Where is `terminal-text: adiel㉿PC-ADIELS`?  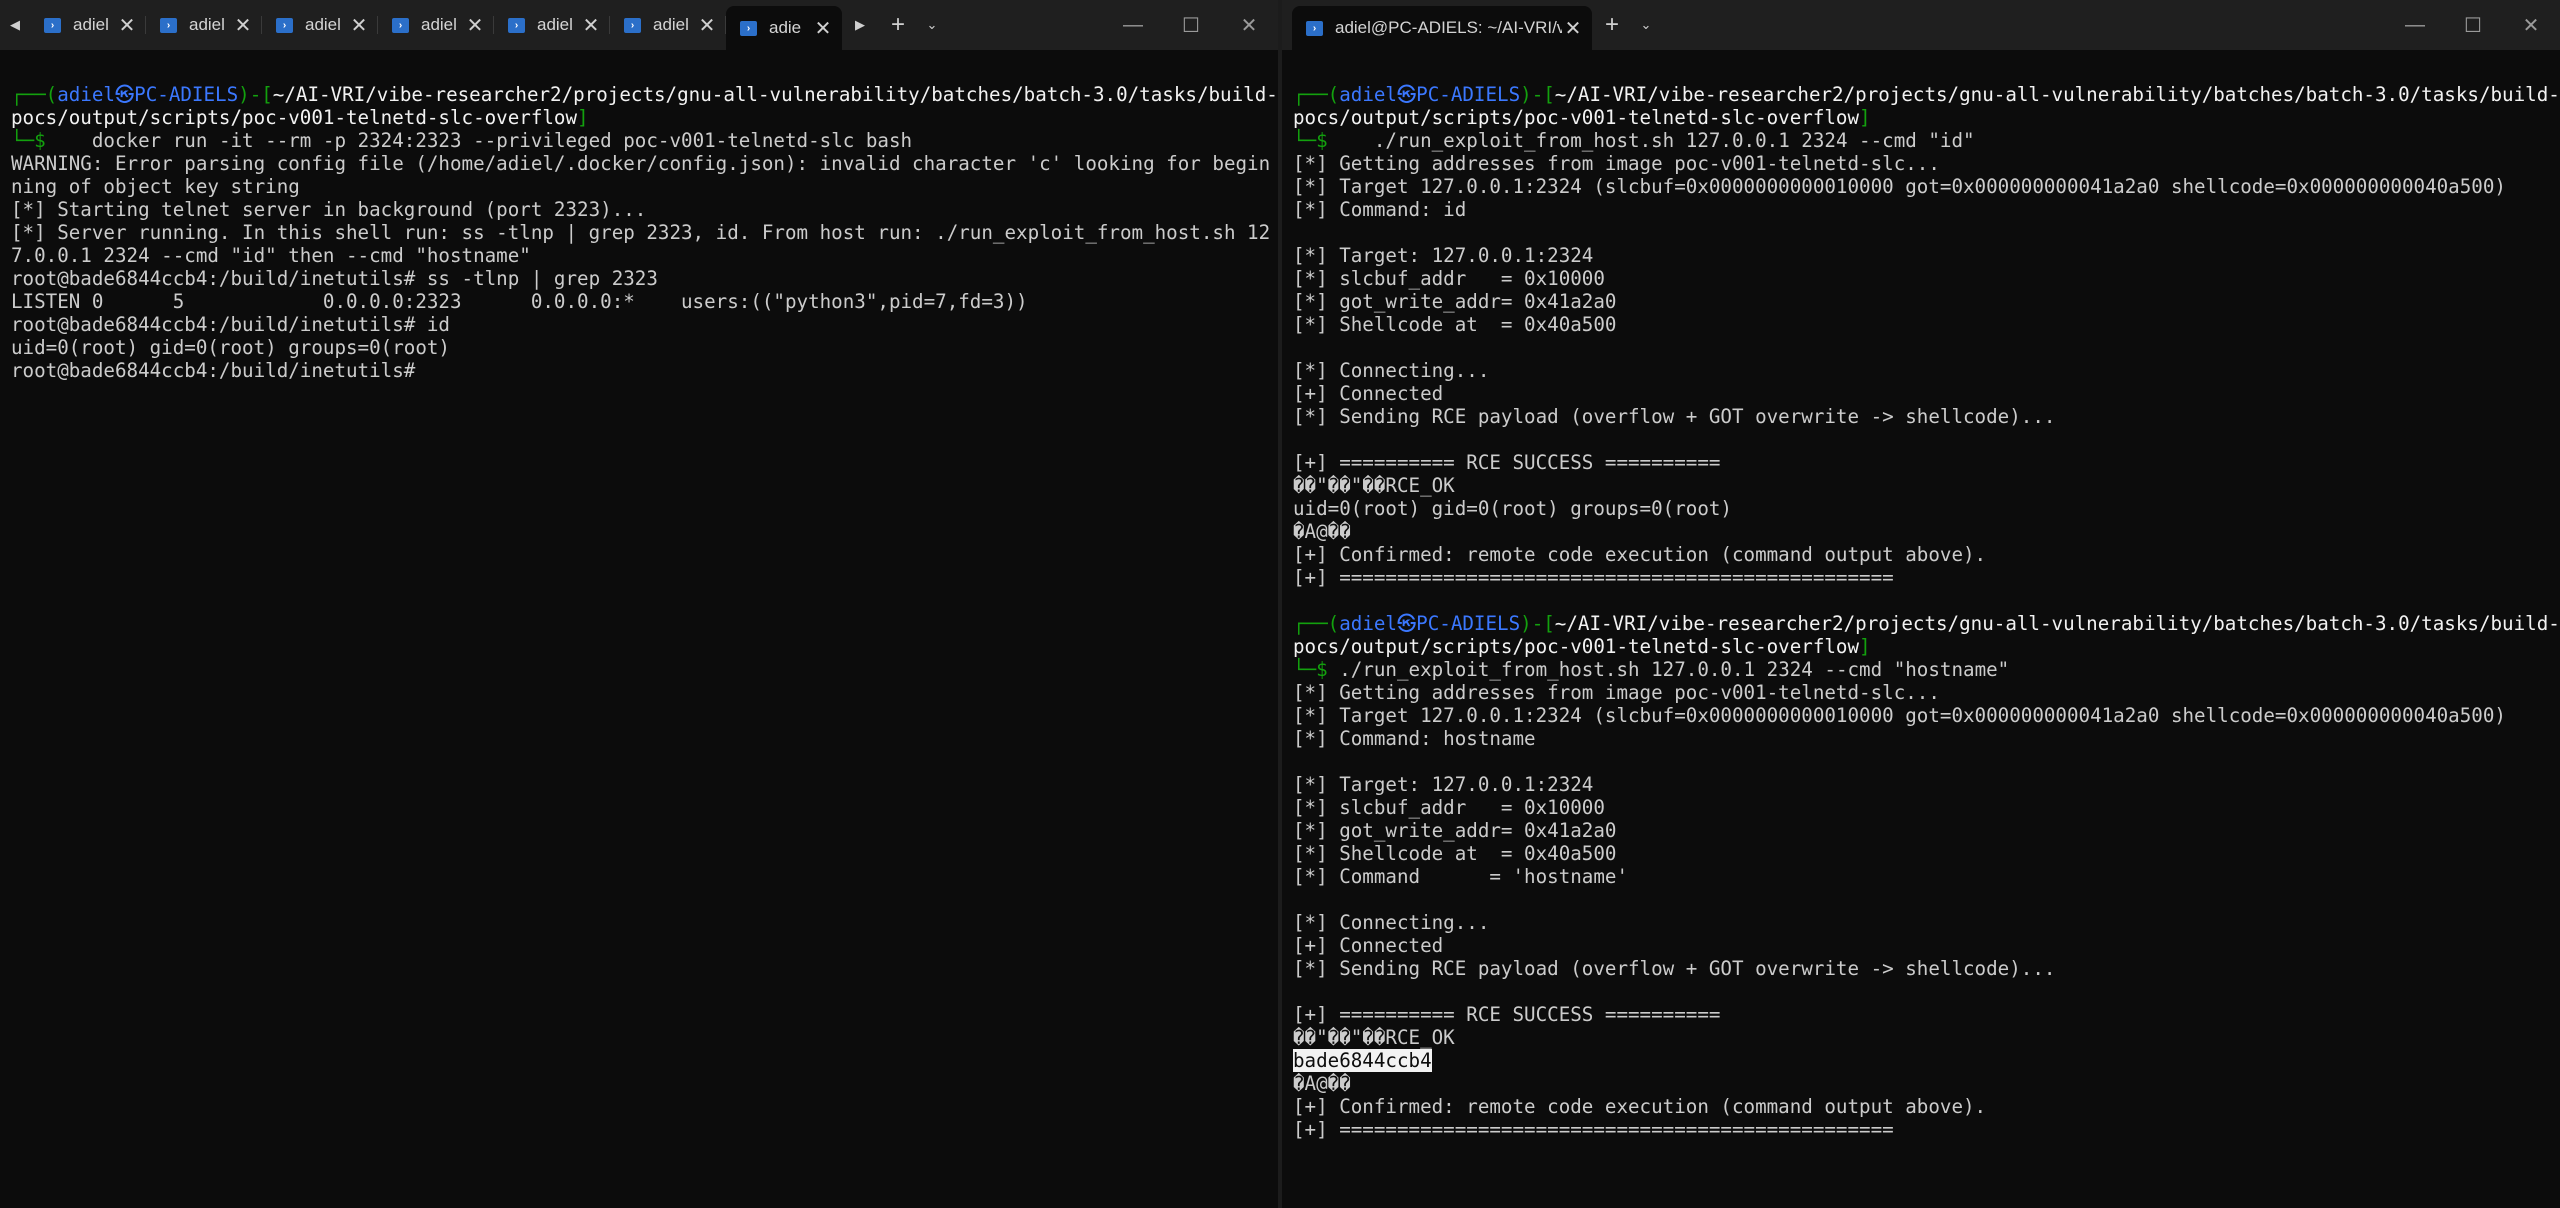
terminal-text: adiel㉿PC-ADIELS is located at coordinates (1430, 94).